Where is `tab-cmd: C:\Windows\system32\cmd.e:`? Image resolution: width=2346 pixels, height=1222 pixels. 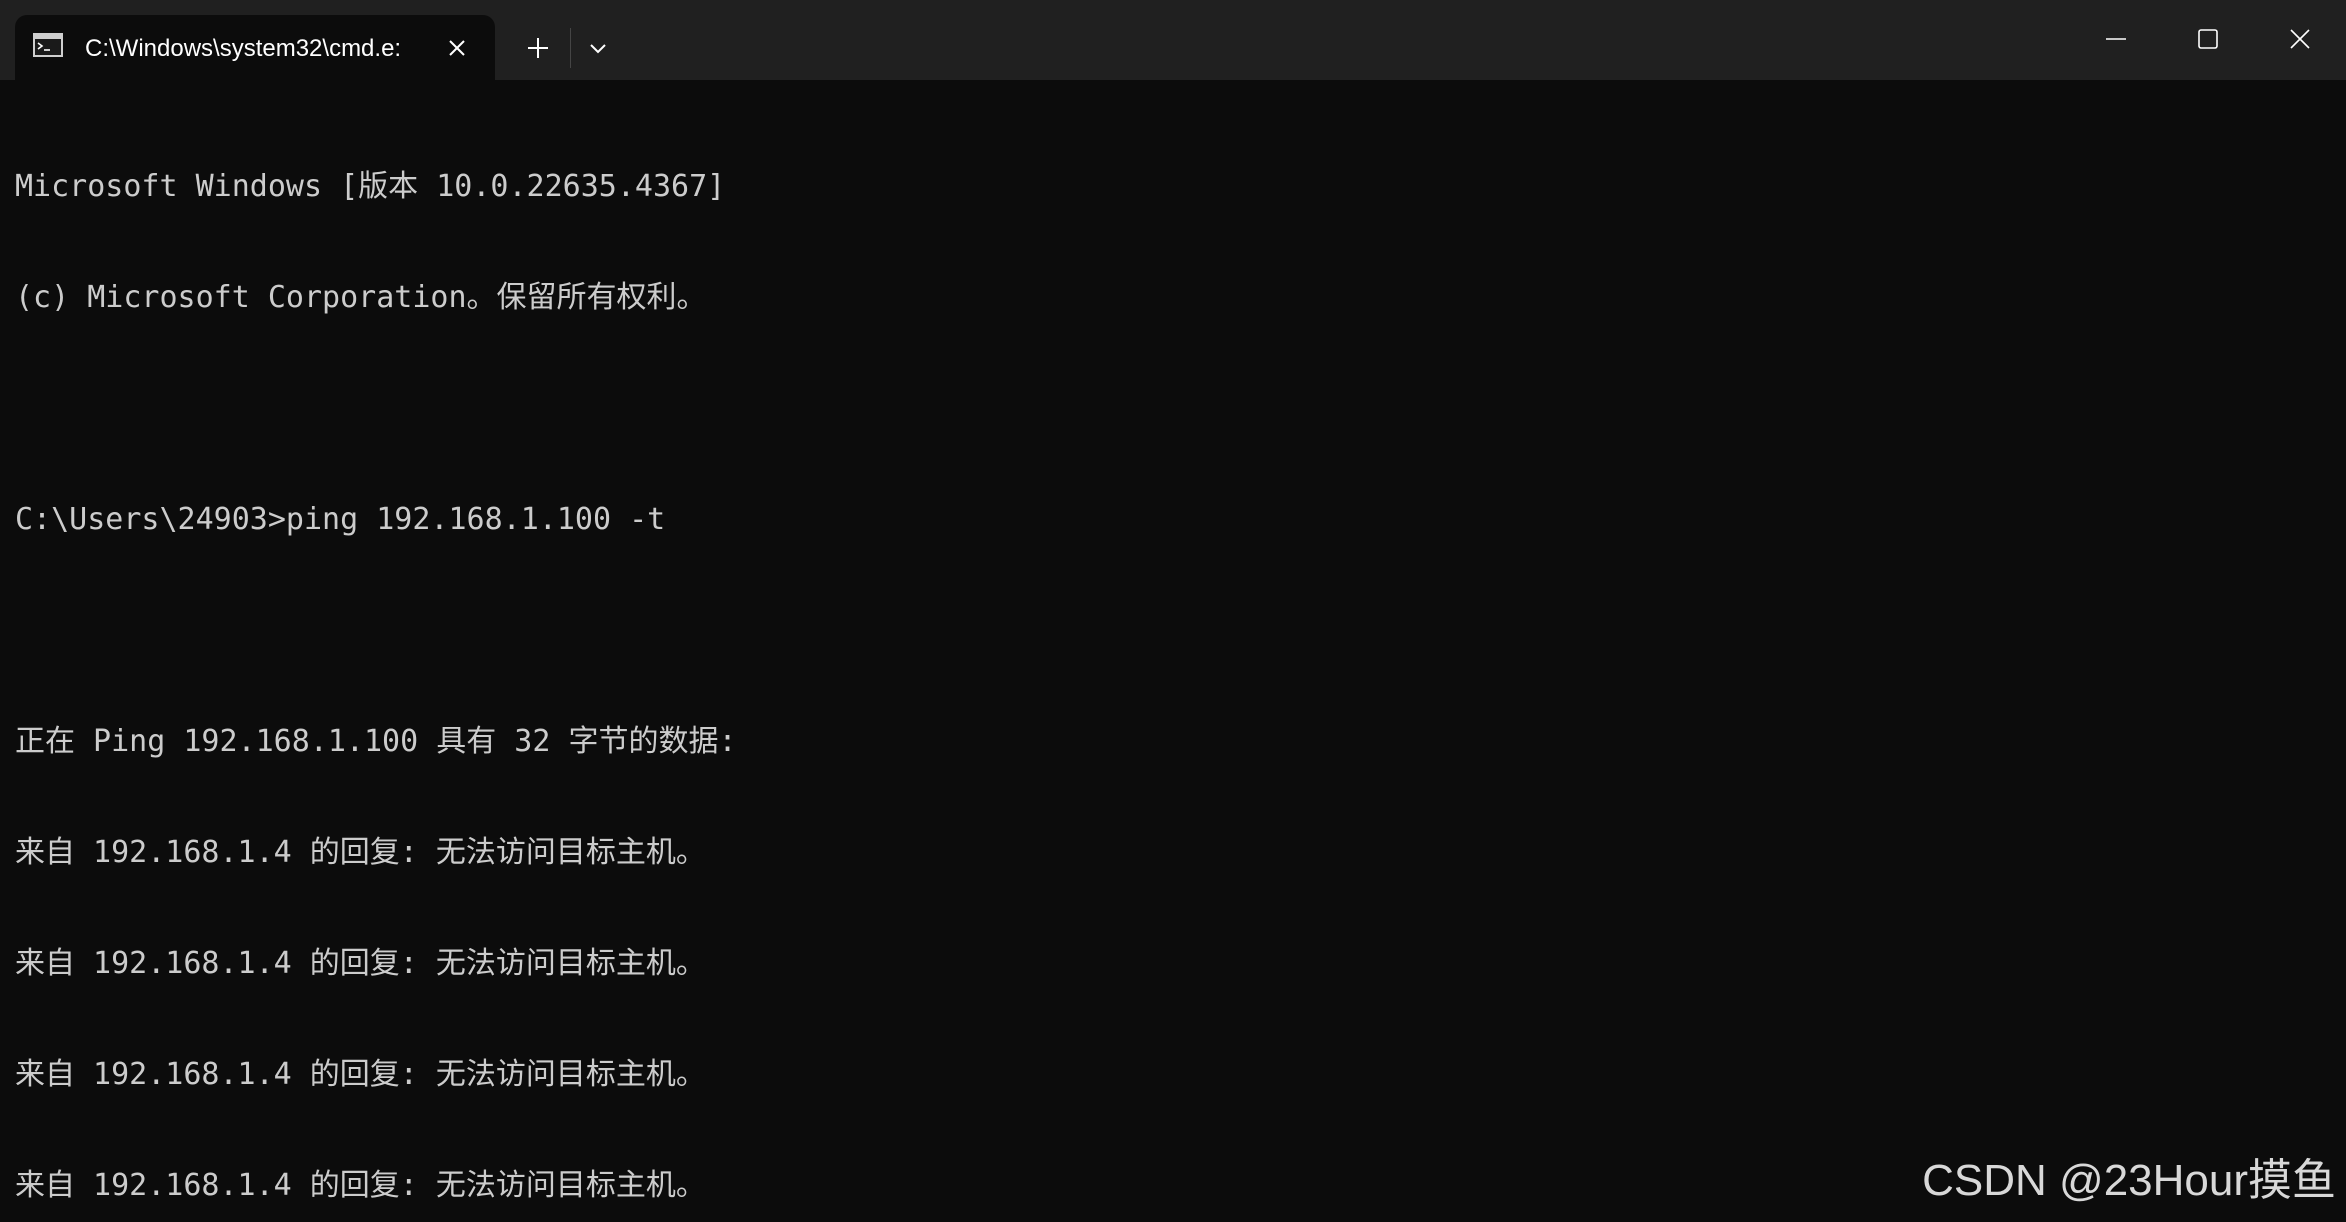 tab-cmd: C:\Windows\system32\cmd.e: is located at coordinates (255, 47).